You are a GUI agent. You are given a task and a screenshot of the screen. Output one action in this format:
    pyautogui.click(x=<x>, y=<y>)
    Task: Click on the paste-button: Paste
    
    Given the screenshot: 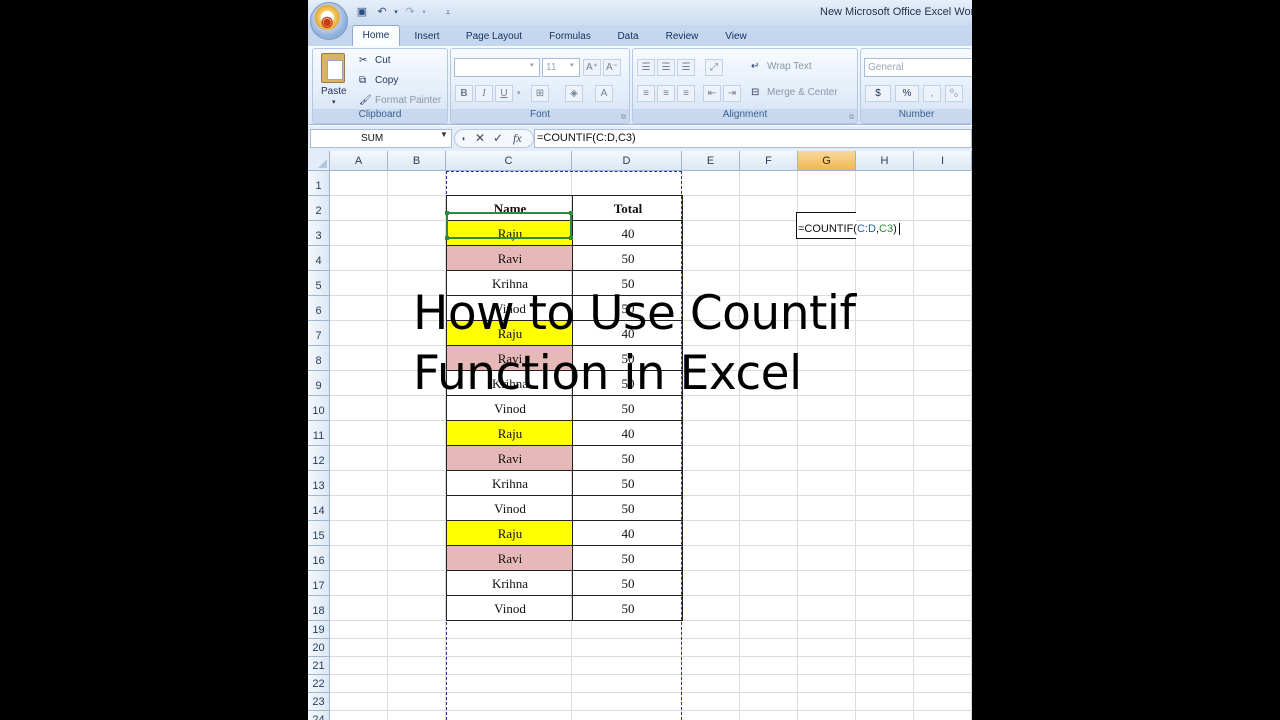 What is the action you would take?
    pyautogui.click(x=334, y=91)
    